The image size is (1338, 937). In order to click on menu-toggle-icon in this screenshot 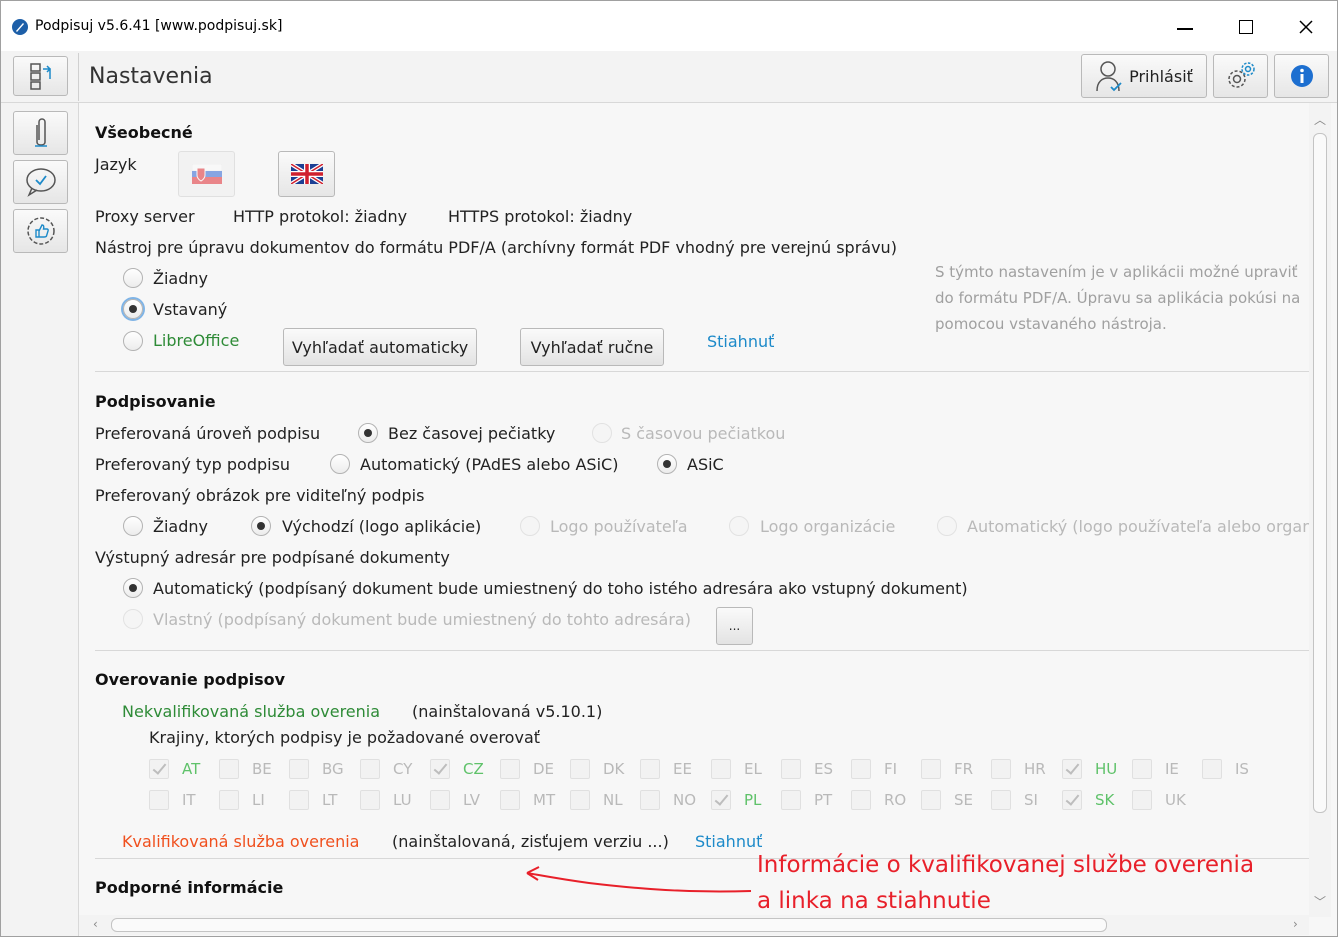, I will do `click(40, 76)`.